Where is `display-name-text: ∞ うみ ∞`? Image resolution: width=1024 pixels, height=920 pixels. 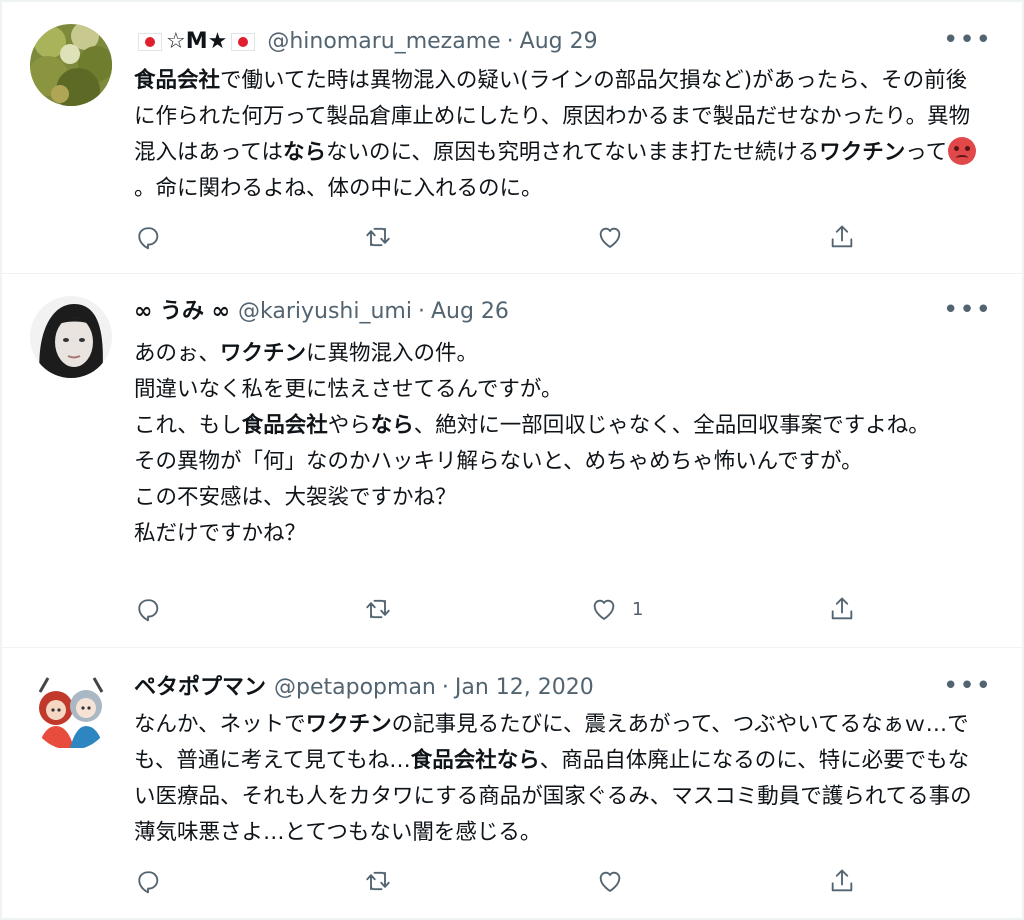 display-name-text: ∞ うみ ∞ is located at coordinates (182, 311).